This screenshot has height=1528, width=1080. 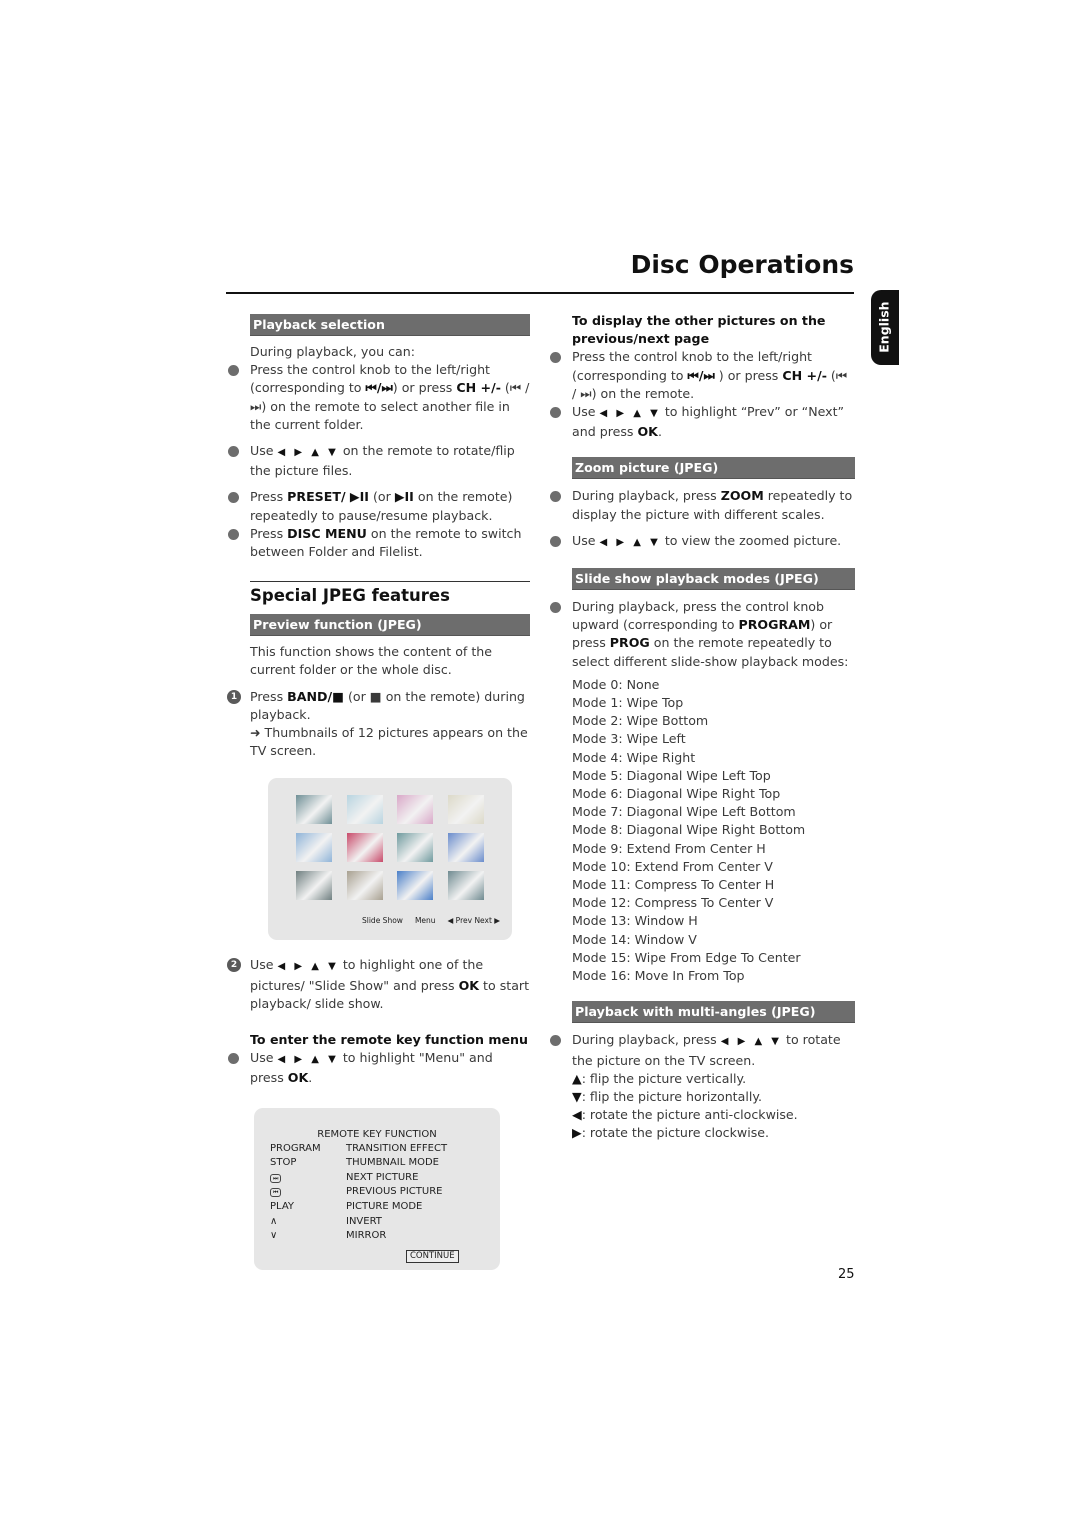 What do you see at coordinates (671, 775) in the screenshot?
I see `slideshow-mode-item: Mode 5: Diagonal Wipe Left Top` at bounding box center [671, 775].